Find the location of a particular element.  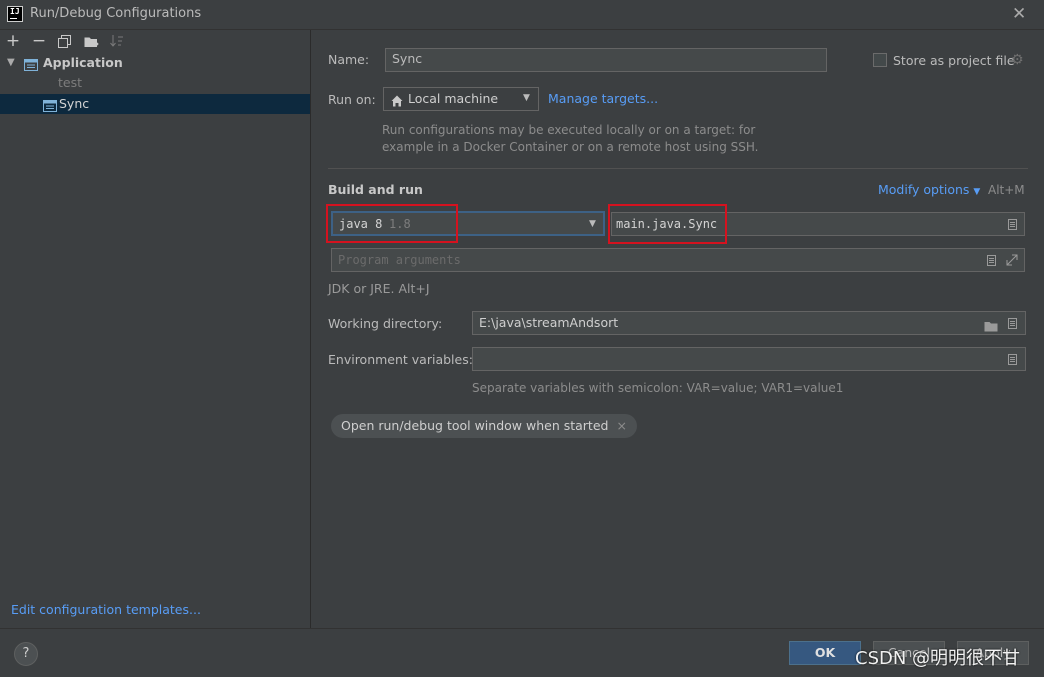

name-label: Name: is located at coordinates (349, 59).